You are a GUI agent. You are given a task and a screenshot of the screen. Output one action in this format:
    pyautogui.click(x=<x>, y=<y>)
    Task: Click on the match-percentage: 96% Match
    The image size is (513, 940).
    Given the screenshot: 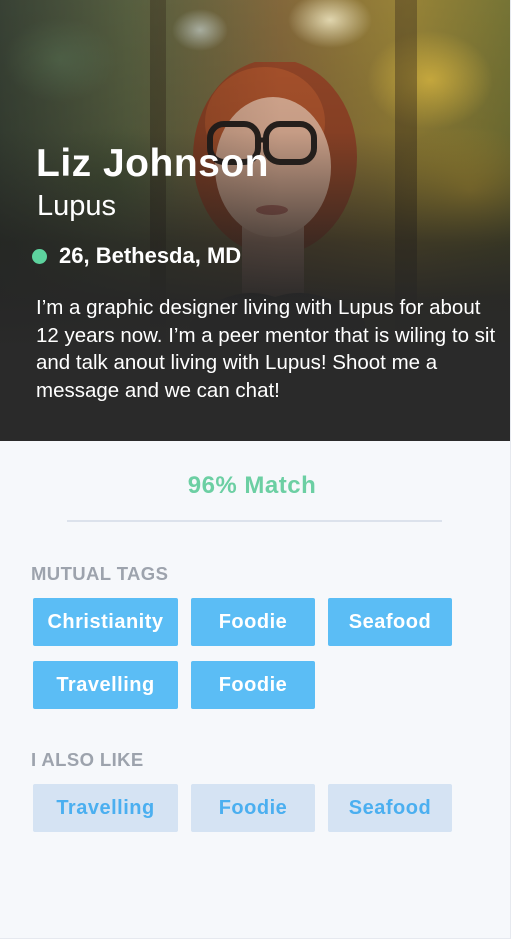 What is the action you would take?
    pyautogui.click(x=252, y=485)
    